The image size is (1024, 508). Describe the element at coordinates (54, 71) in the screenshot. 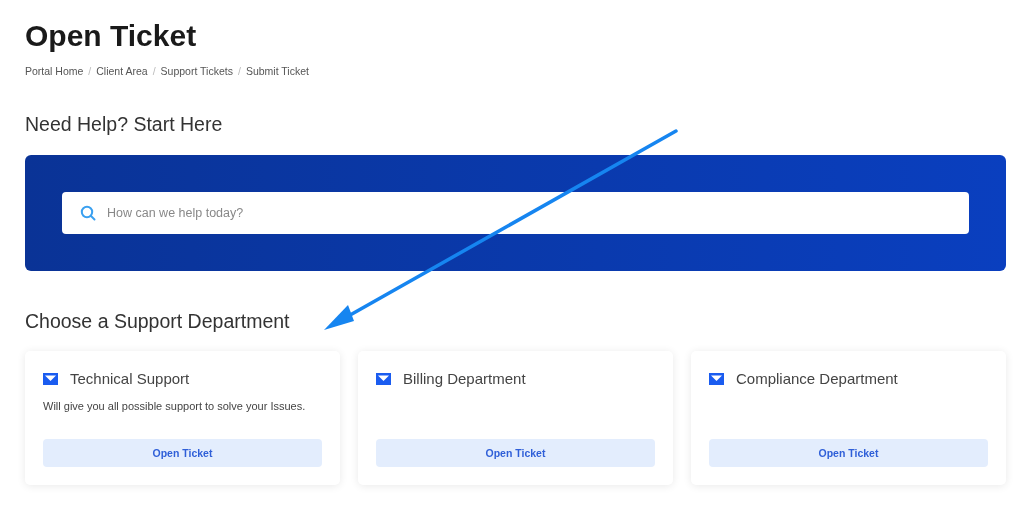

I see `breadcrumb-link: Portal Home` at that location.